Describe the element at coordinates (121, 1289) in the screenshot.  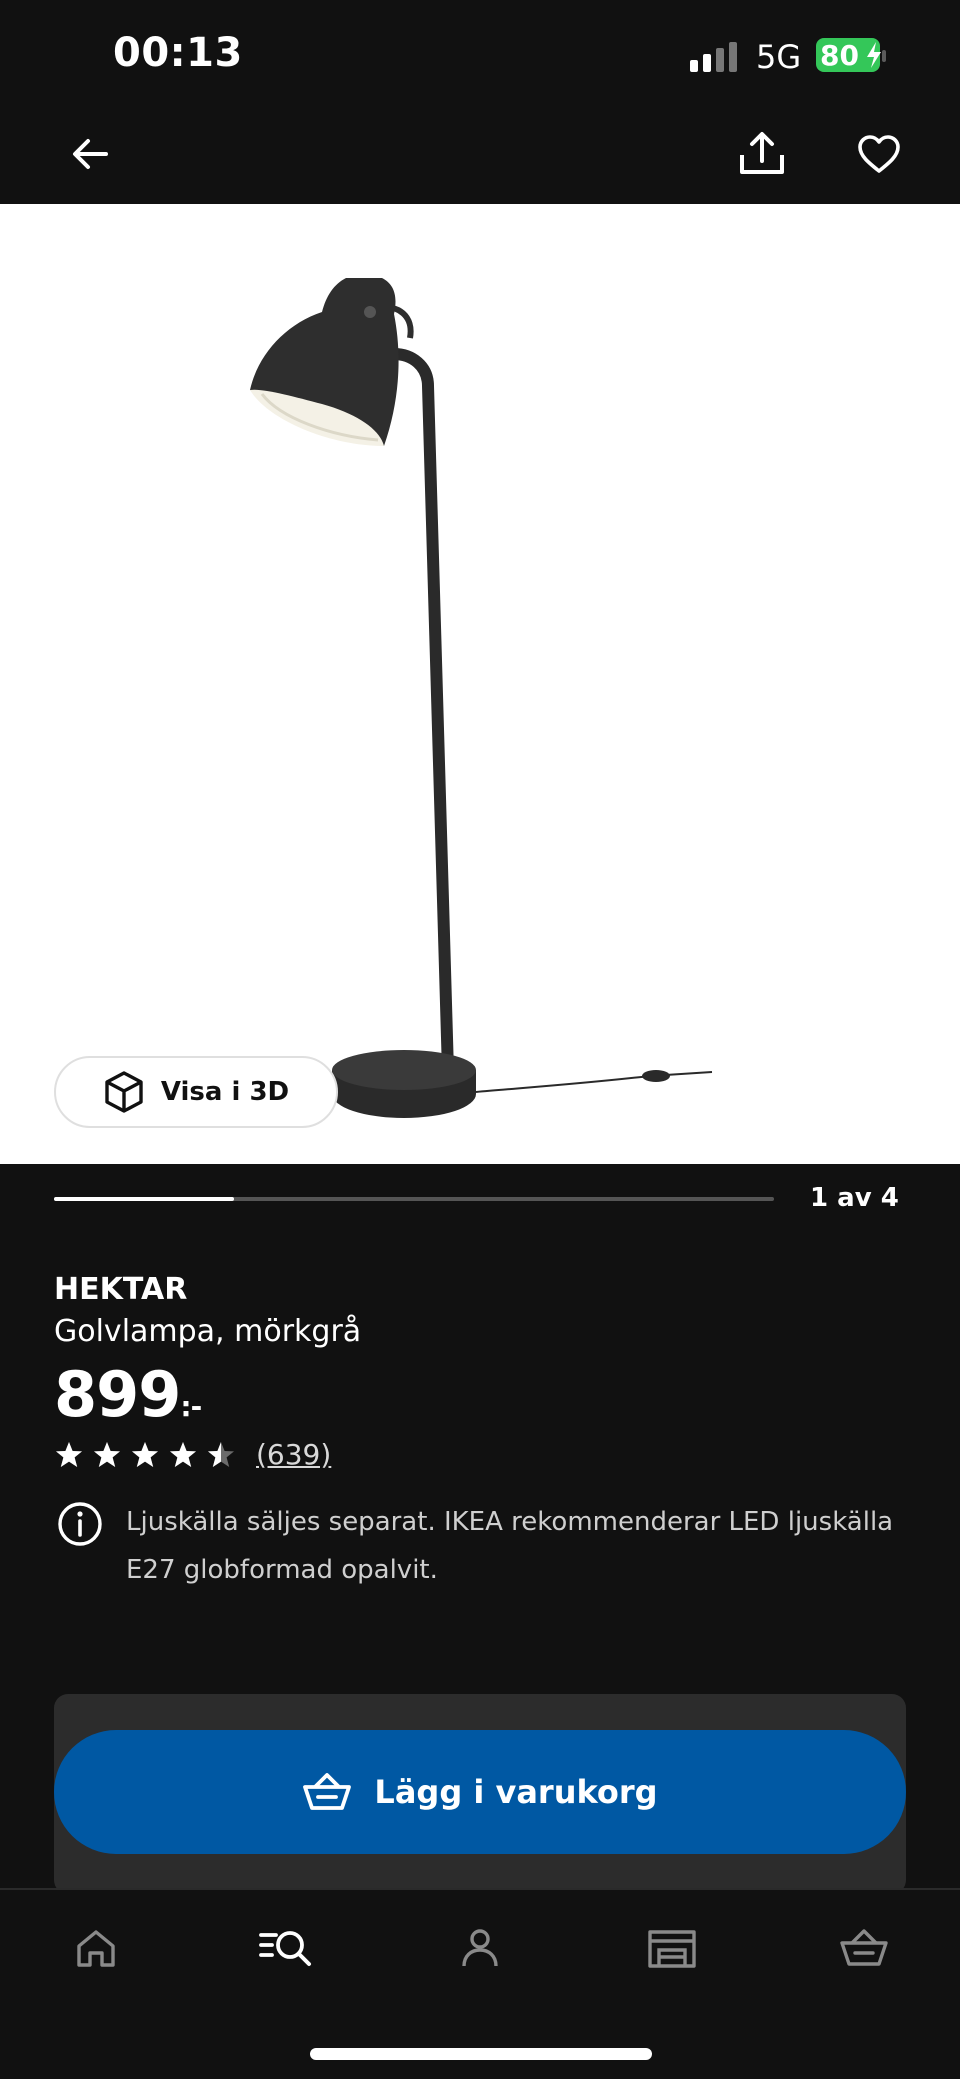
I see `product-brand: HEKTAR` at that location.